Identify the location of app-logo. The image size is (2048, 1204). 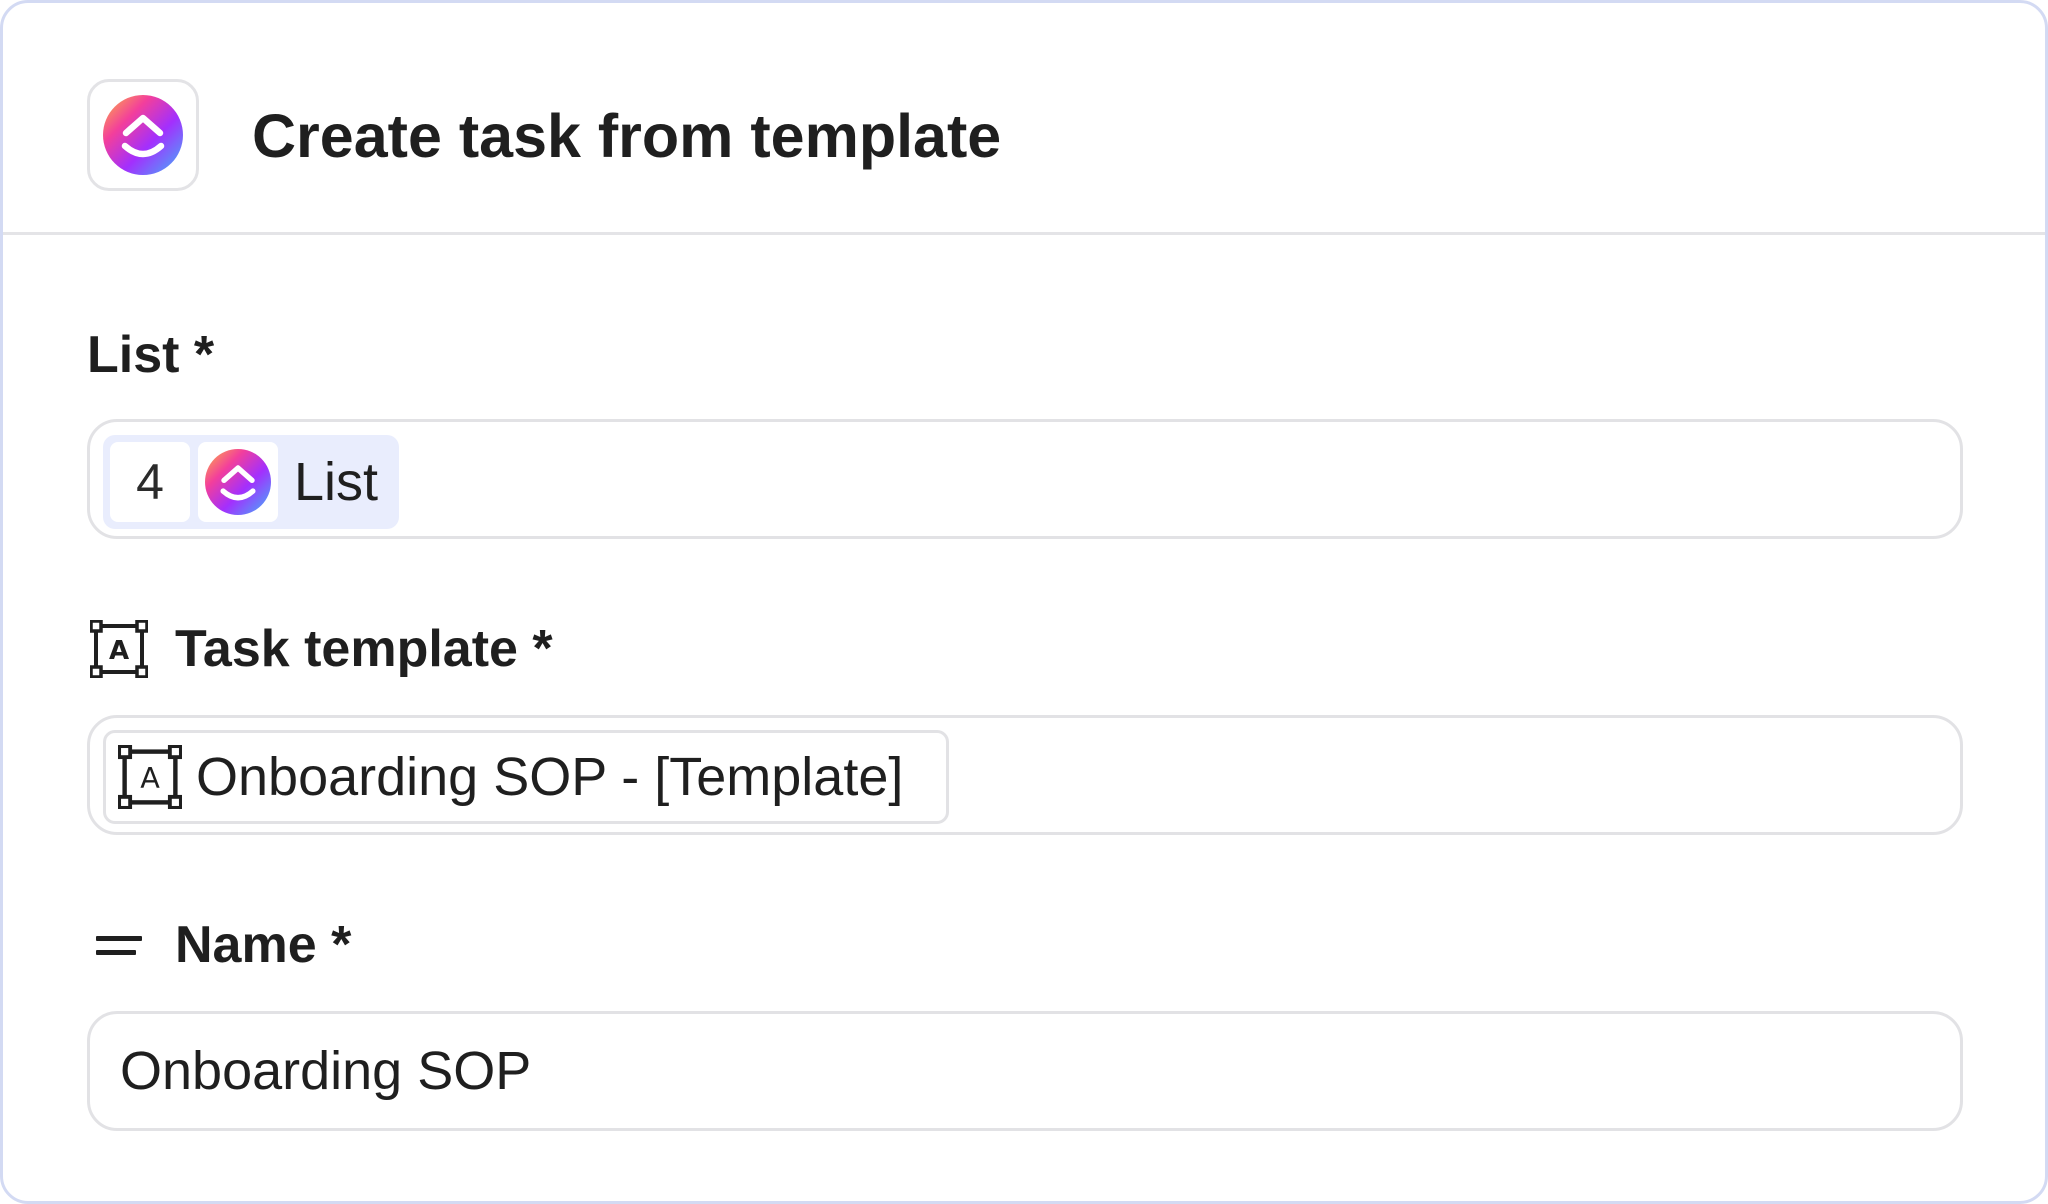
(143, 135).